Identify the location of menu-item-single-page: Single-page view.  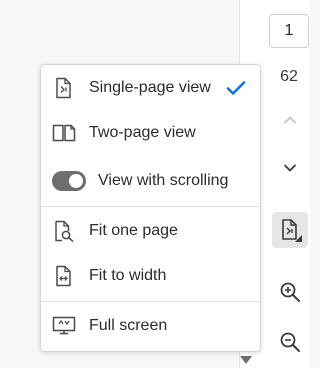
(150, 88).